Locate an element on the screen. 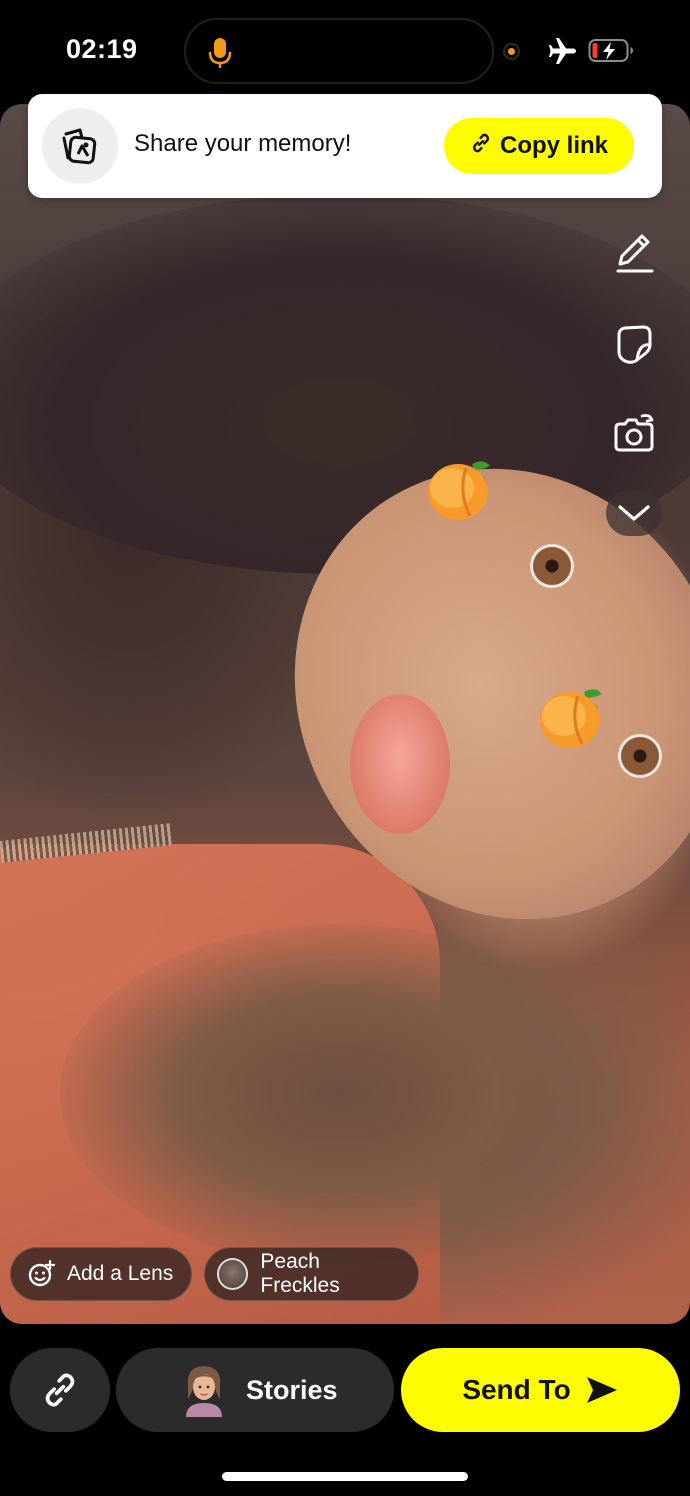  share-memory-banner: Share your memory! Copy link is located at coordinates (345, 146).